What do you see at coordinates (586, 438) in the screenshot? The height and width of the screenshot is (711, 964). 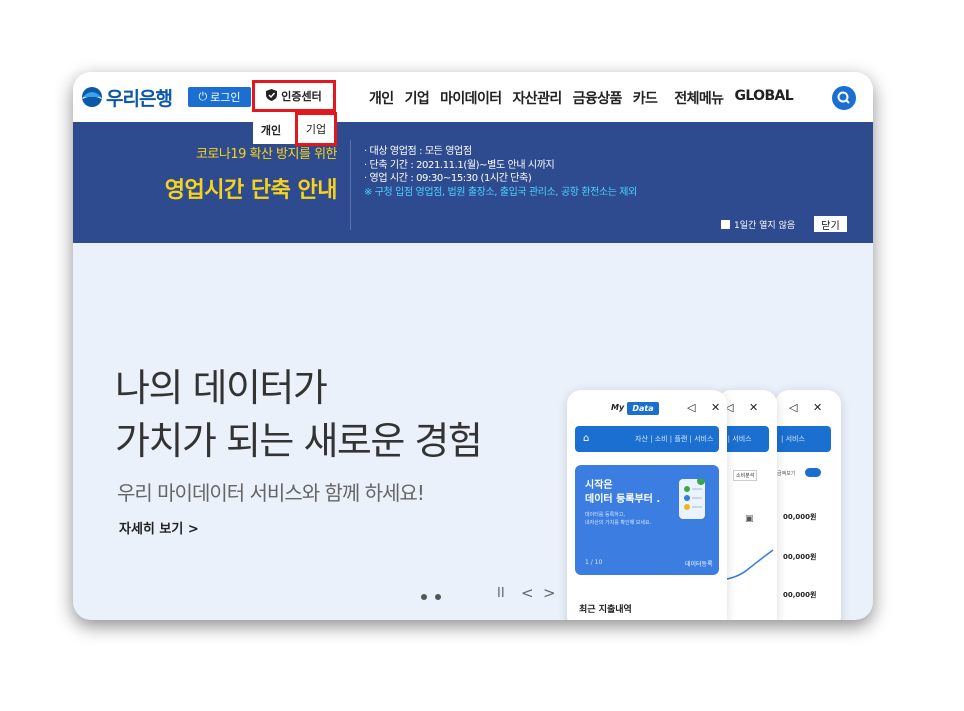 I see `home-icon: ⌂` at bounding box center [586, 438].